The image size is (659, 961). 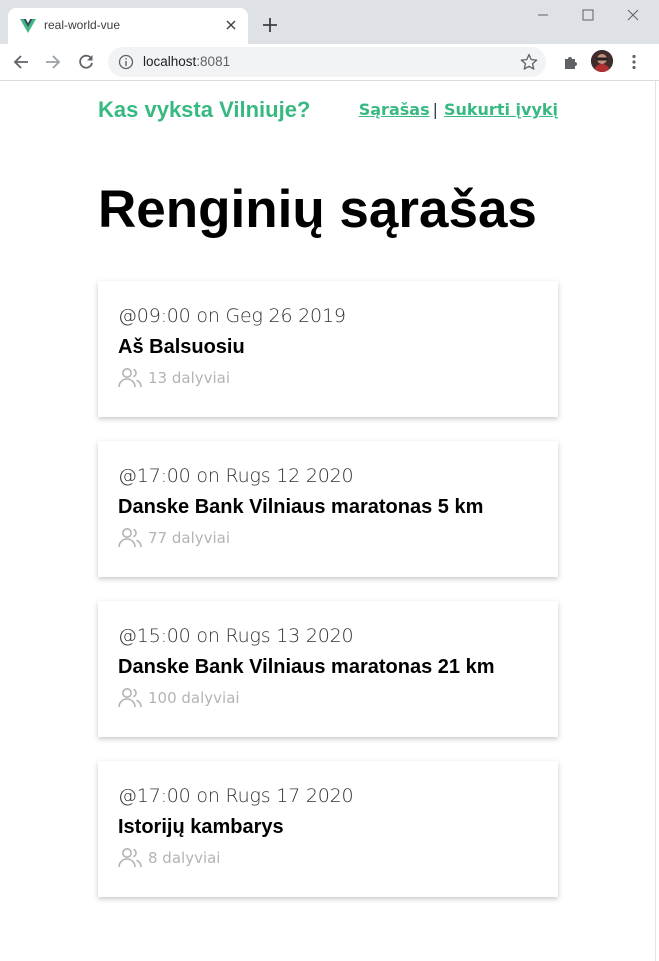 I want to click on brand-title: Kas vyksta Vilniuje?, so click(x=204, y=109).